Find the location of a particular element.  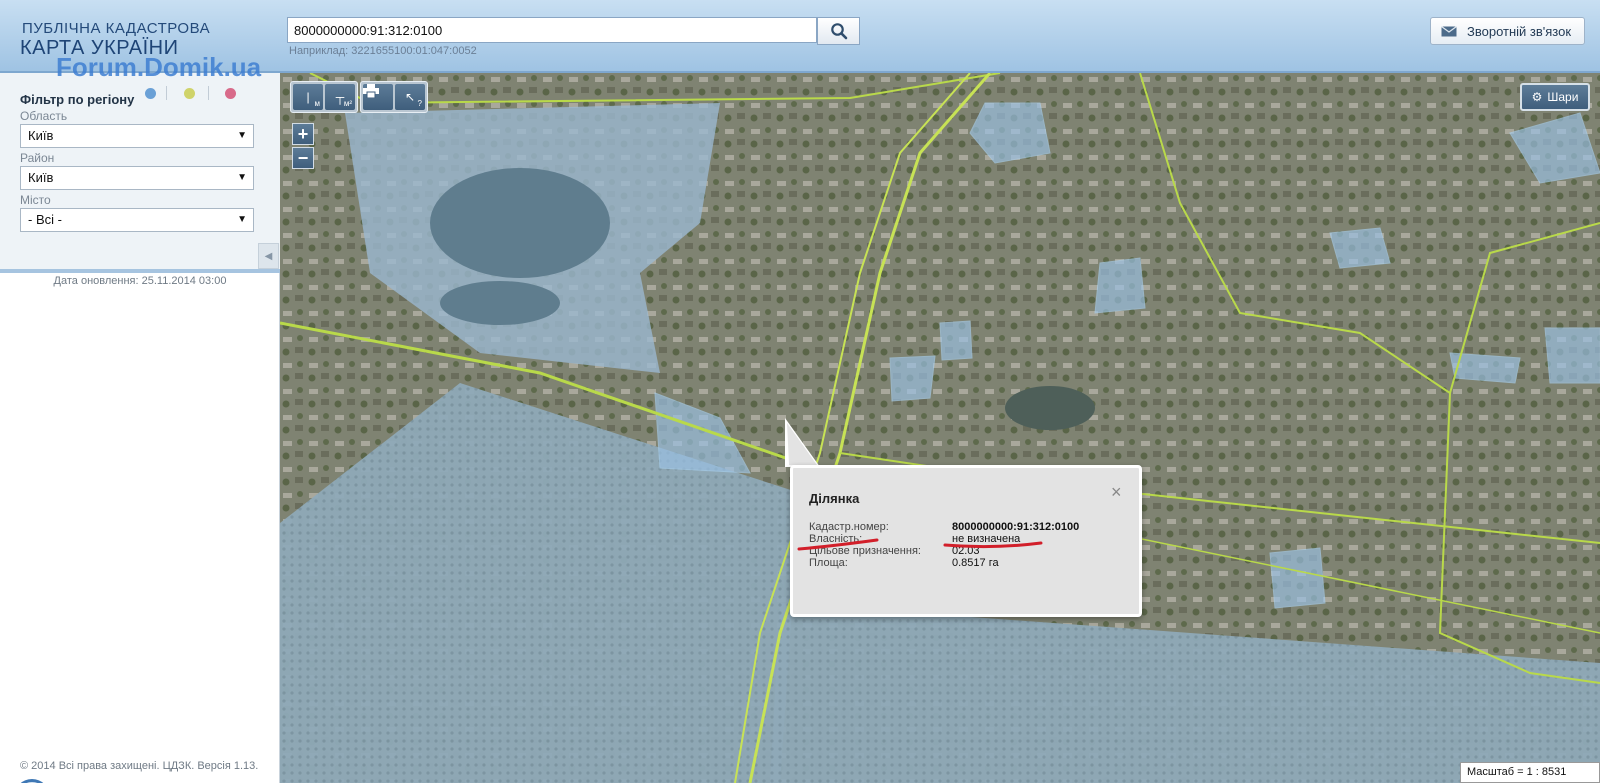

forum-watermark: Forum.Domik.ua is located at coordinates (159, 67).